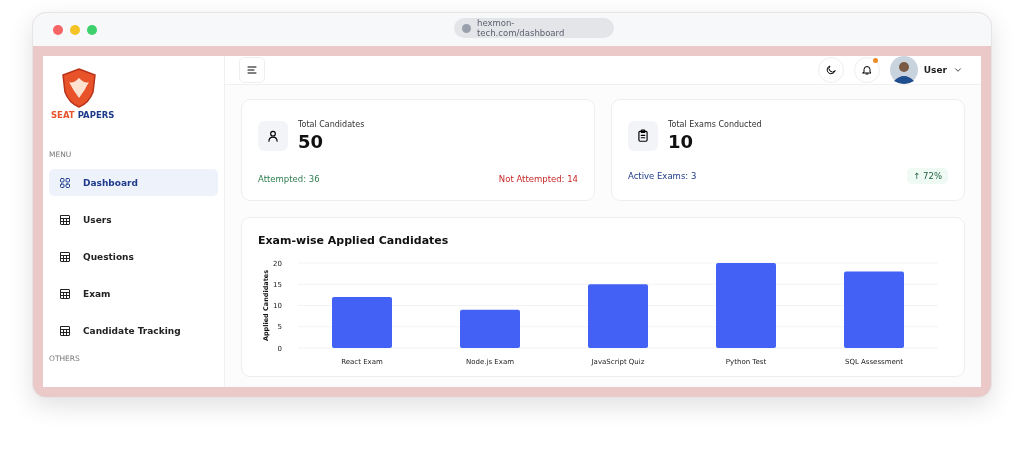 This screenshot has height=452, width=1024. I want to click on user-menu: User, so click(926, 70).